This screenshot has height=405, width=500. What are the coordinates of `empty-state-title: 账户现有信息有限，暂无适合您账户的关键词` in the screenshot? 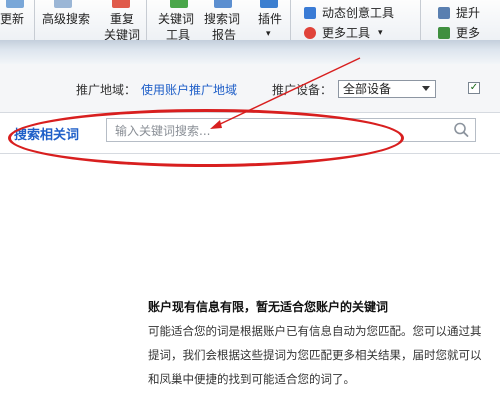 It's located at (268, 307).